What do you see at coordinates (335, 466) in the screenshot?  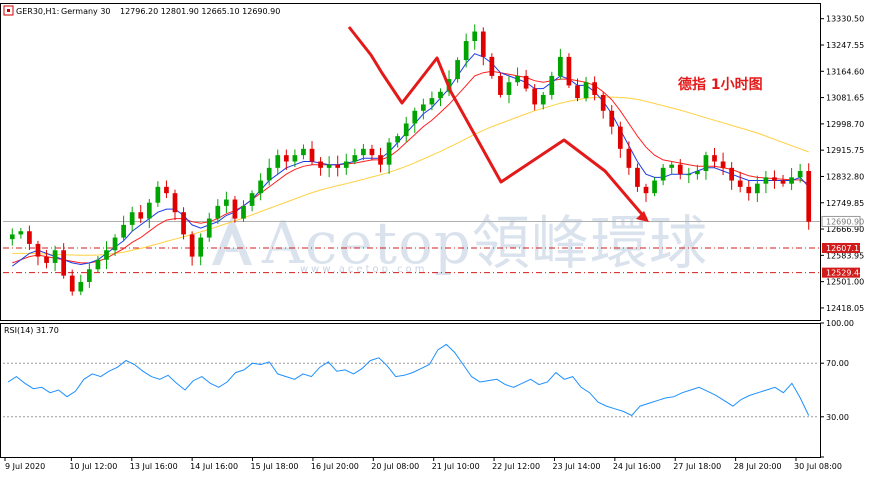 I see `time-tick-label: 16 Jul 20:00` at bounding box center [335, 466].